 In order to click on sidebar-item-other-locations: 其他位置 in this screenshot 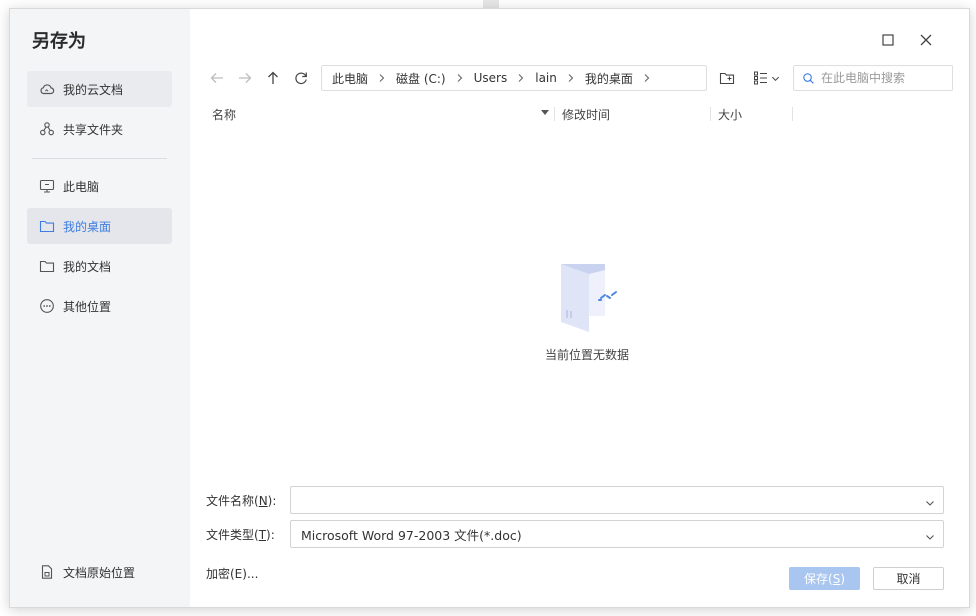, I will do `click(99, 306)`.